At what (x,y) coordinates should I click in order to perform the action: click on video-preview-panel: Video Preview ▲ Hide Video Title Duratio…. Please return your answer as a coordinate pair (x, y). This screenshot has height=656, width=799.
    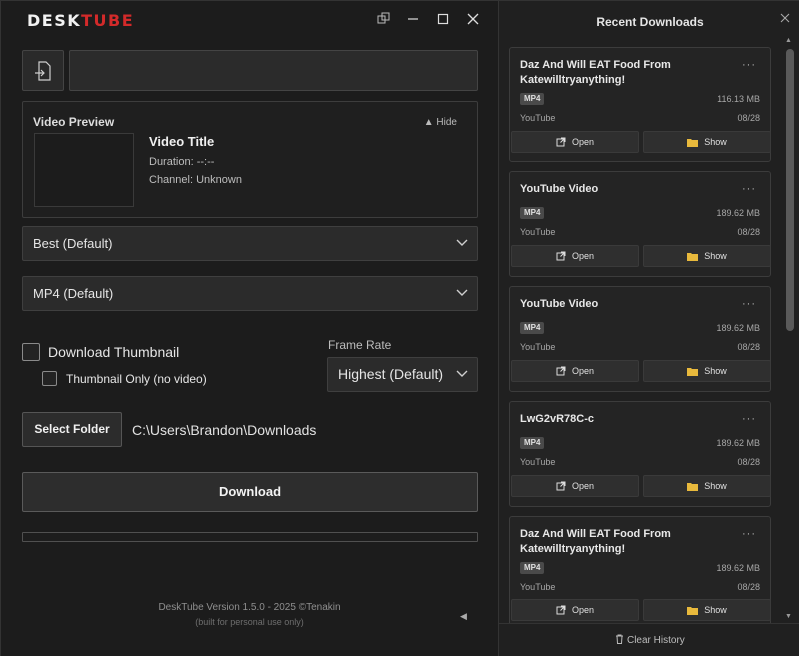
    Looking at the image, I should click on (250, 159).